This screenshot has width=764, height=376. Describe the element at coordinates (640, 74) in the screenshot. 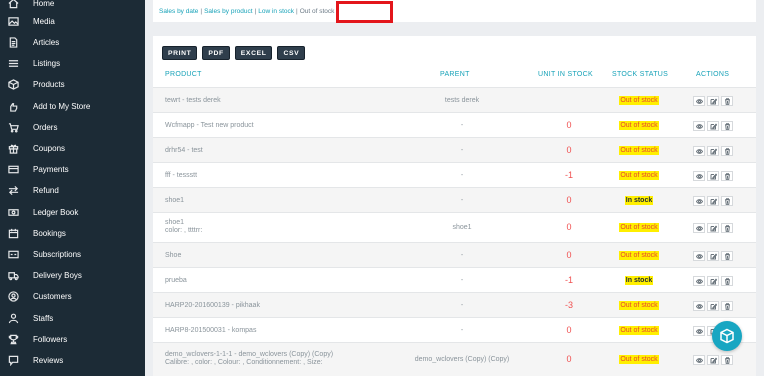

I see `header-stock-status: STOCK STATUS` at that location.